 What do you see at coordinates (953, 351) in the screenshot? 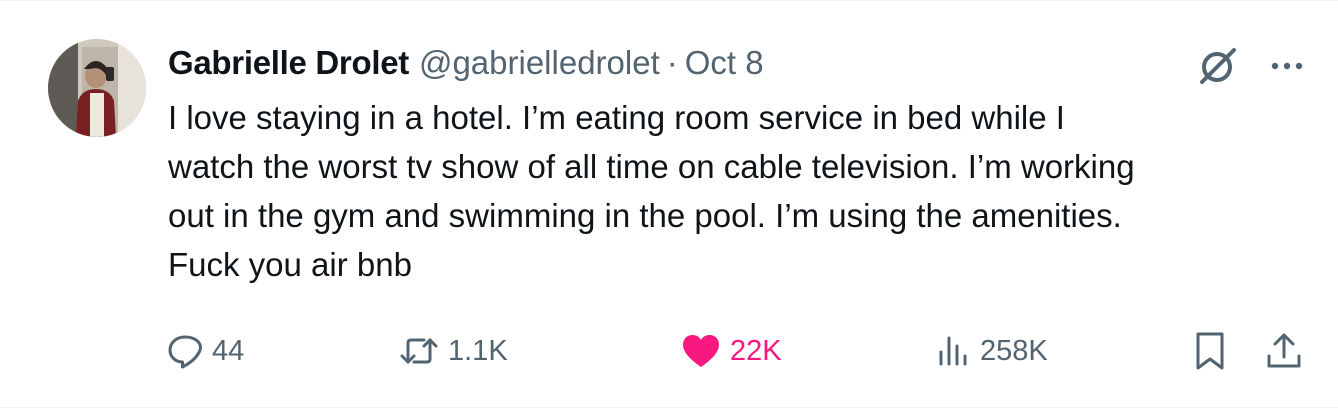
I see `views-icon` at bounding box center [953, 351].